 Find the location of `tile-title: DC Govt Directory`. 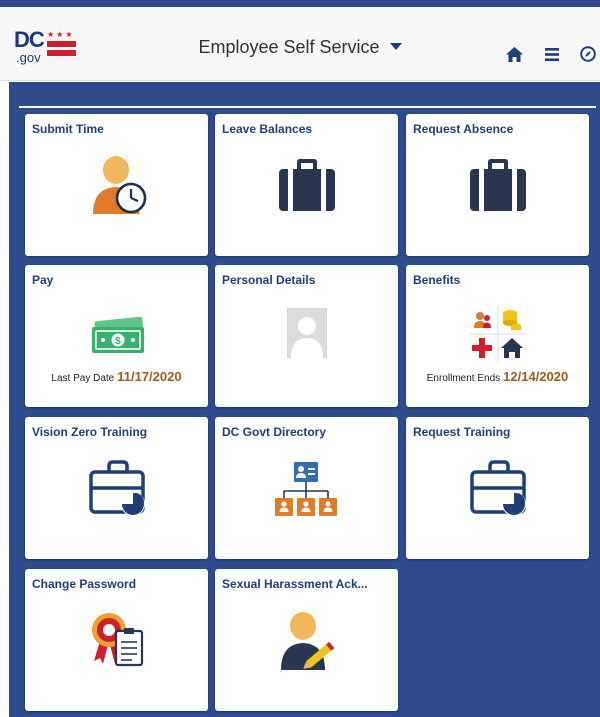

tile-title: DC Govt Directory is located at coordinates (274, 432).